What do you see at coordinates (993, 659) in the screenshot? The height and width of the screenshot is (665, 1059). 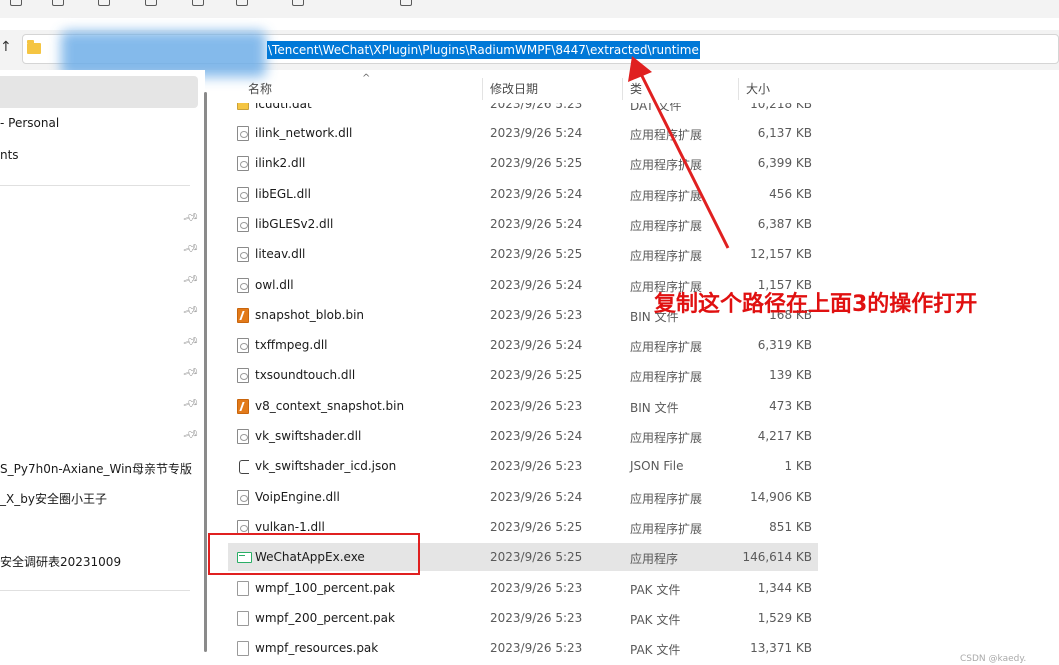 I see `watermark: CSDN @kaedy.` at bounding box center [993, 659].